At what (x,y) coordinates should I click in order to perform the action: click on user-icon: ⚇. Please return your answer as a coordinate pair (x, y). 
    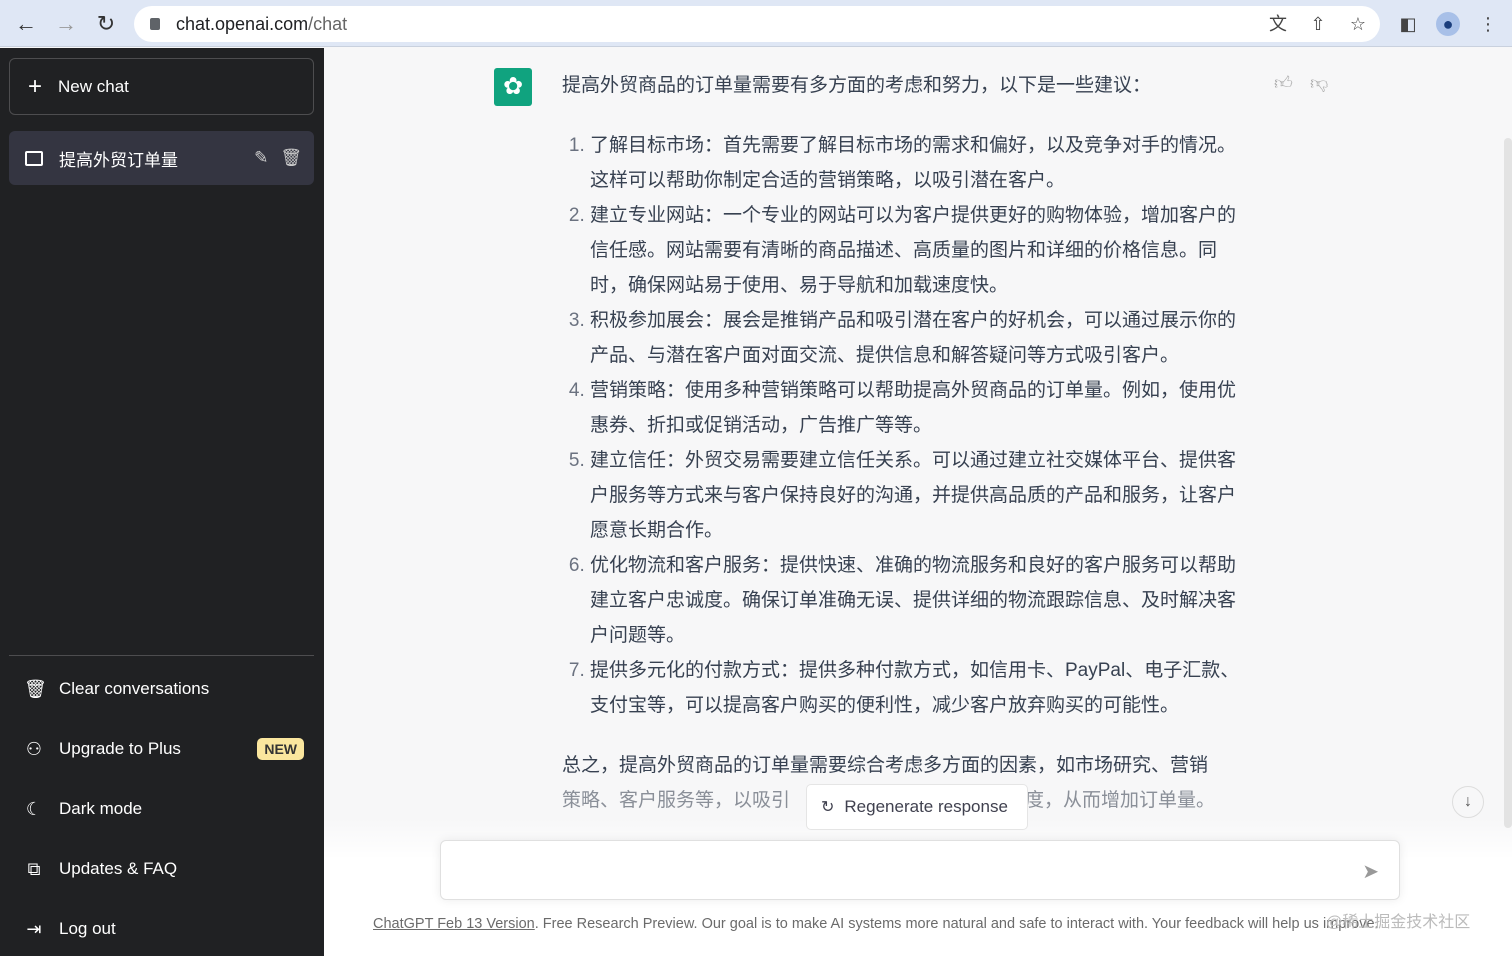
    Looking at the image, I should click on (34, 748).